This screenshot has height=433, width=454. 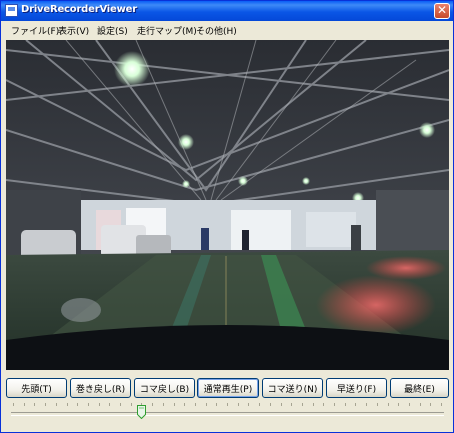 I want to click on rewind-button: 巻き戻し(R), so click(x=100, y=388).